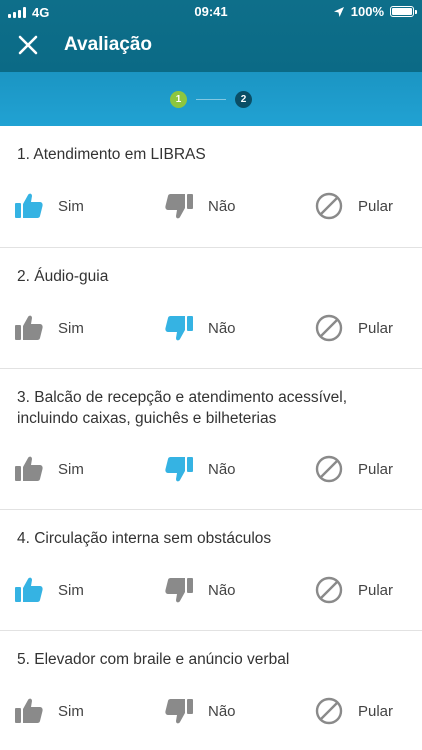 This screenshot has width=422, height=750. What do you see at coordinates (144, 538) in the screenshot?
I see `question-text: 4. Circulação interna sem obstáculos` at bounding box center [144, 538].